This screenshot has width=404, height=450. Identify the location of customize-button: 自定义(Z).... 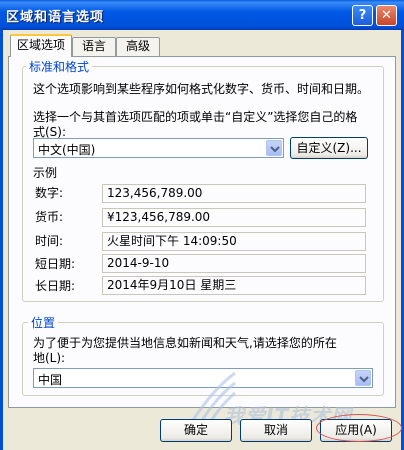
(329, 148).